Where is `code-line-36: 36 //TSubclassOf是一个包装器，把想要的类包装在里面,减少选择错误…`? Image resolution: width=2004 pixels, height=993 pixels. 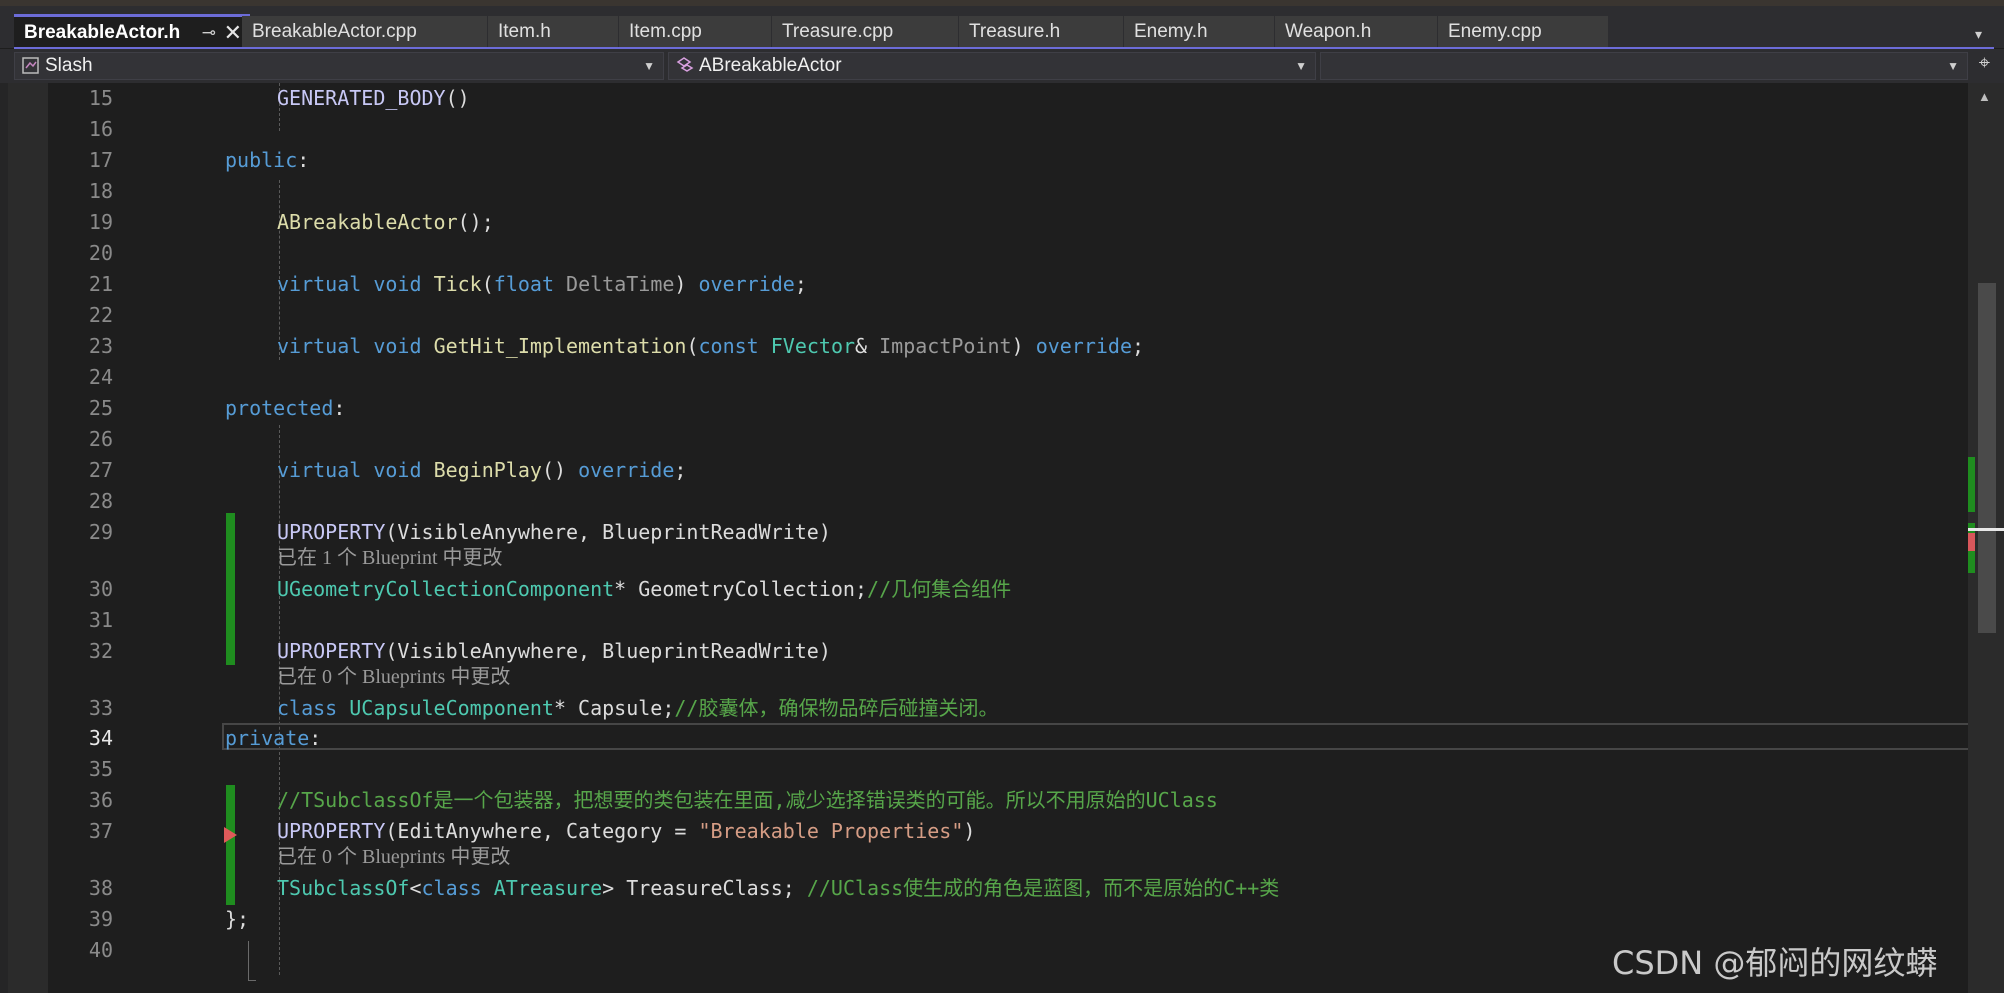 code-line-36: 36 //TSubclassOf是一个包装器，把想要的类包装在里面,减少选择错误… is located at coordinates (1009, 800).